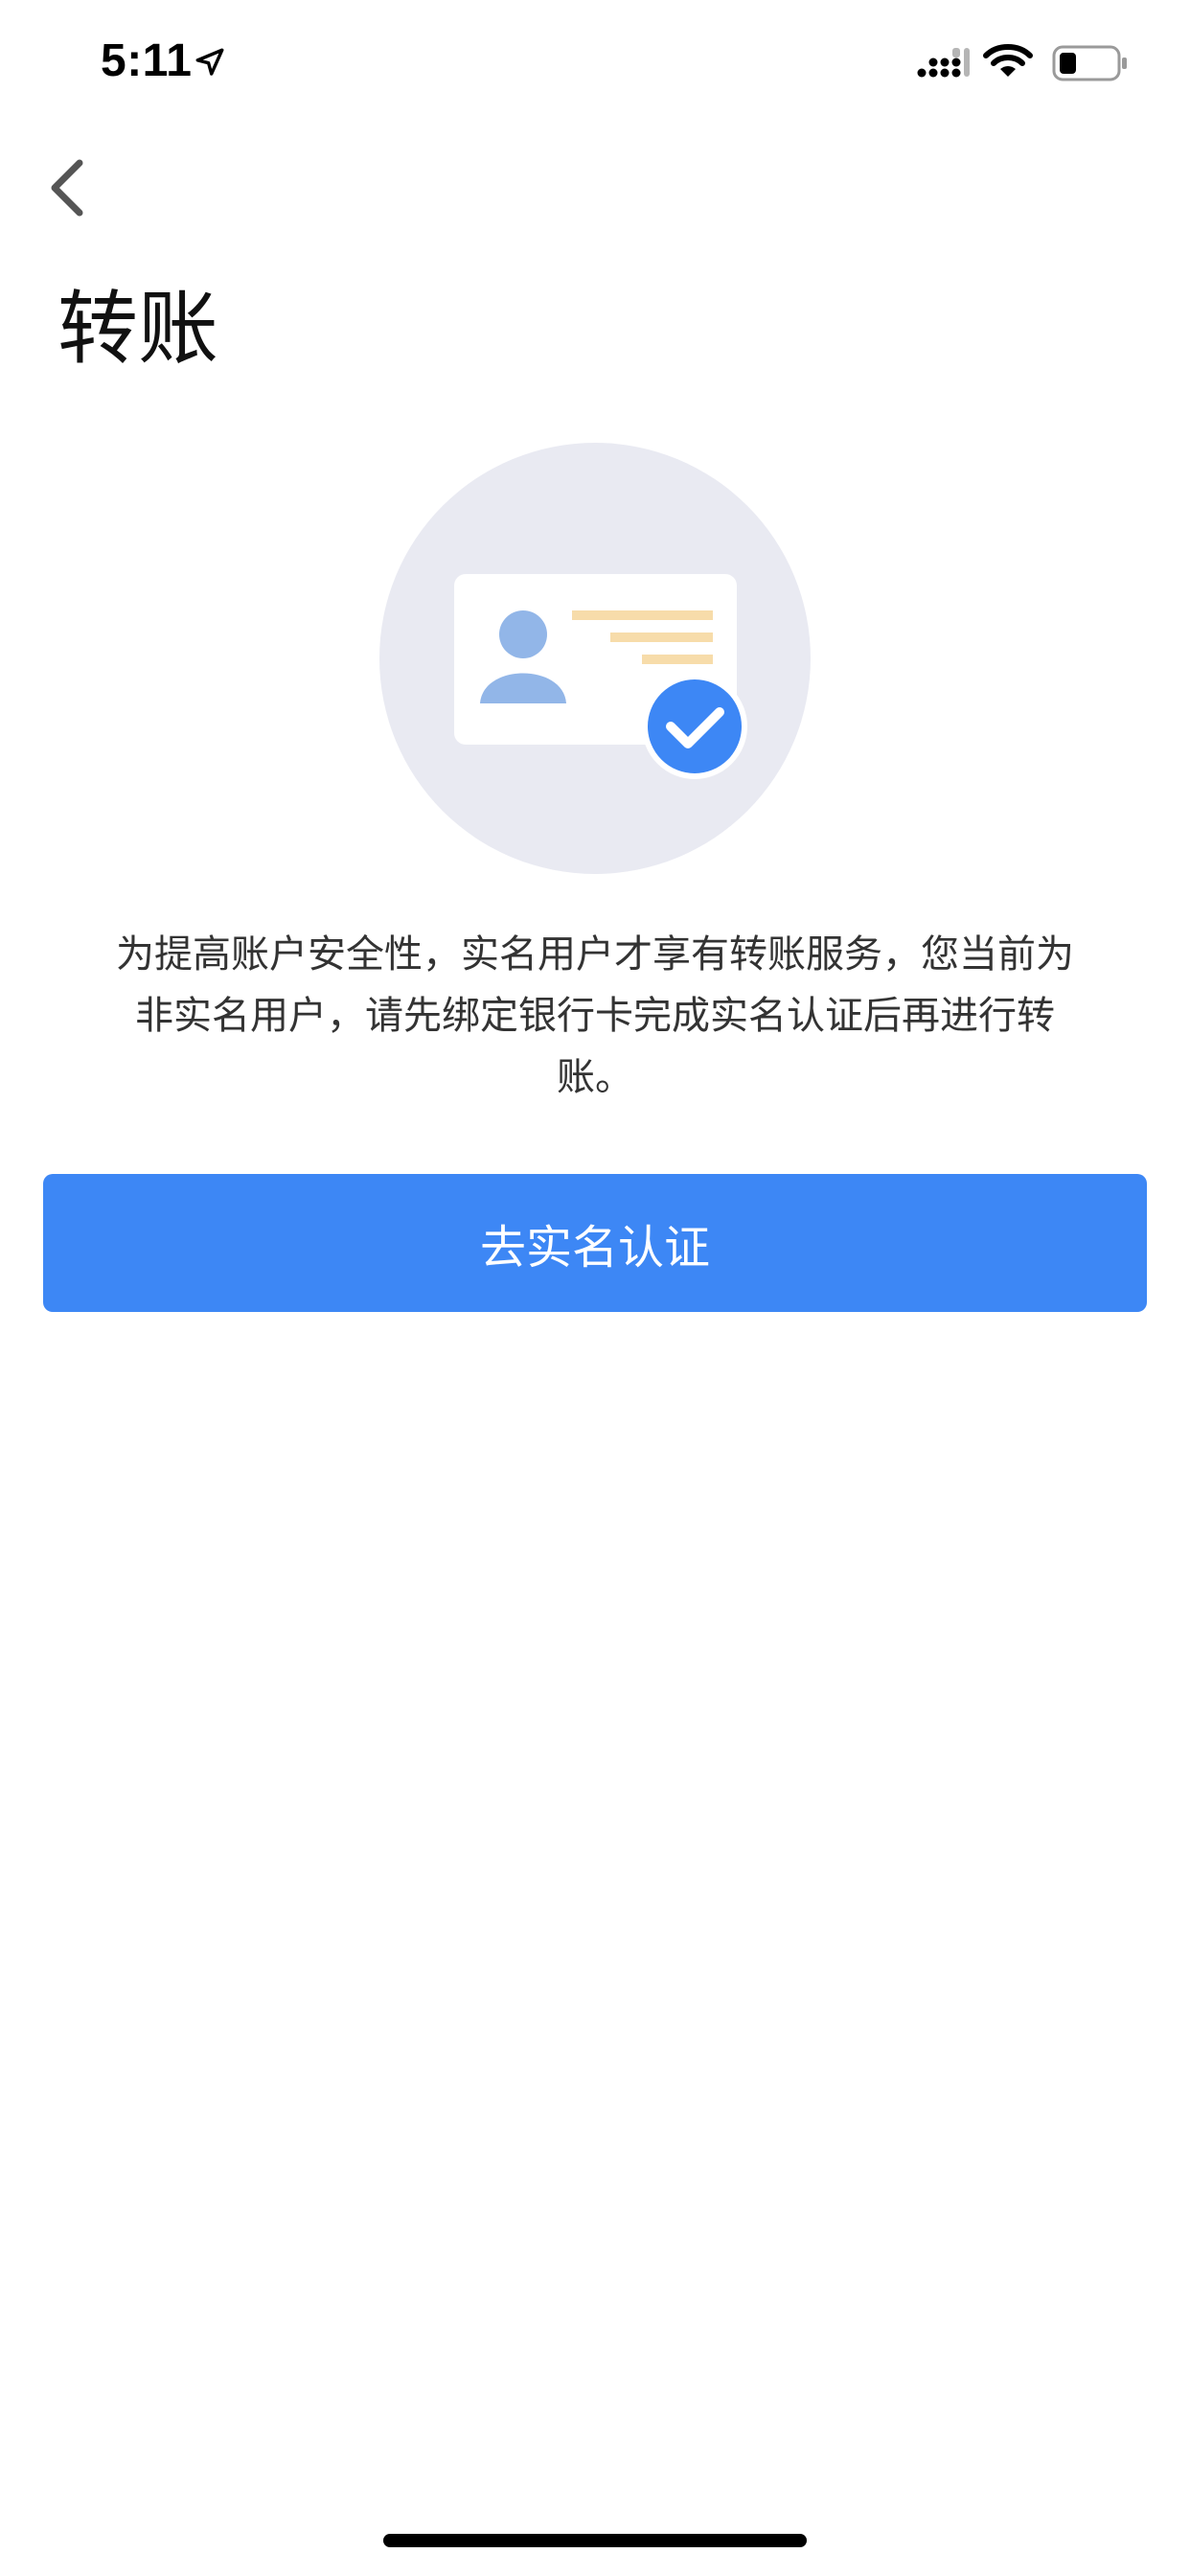 The width and height of the screenshot is (1190, 2576). What do you see at coordinates (1008, 60) in the screenshot?
I see `wifi-icon` at bounding box center [1008, 60].